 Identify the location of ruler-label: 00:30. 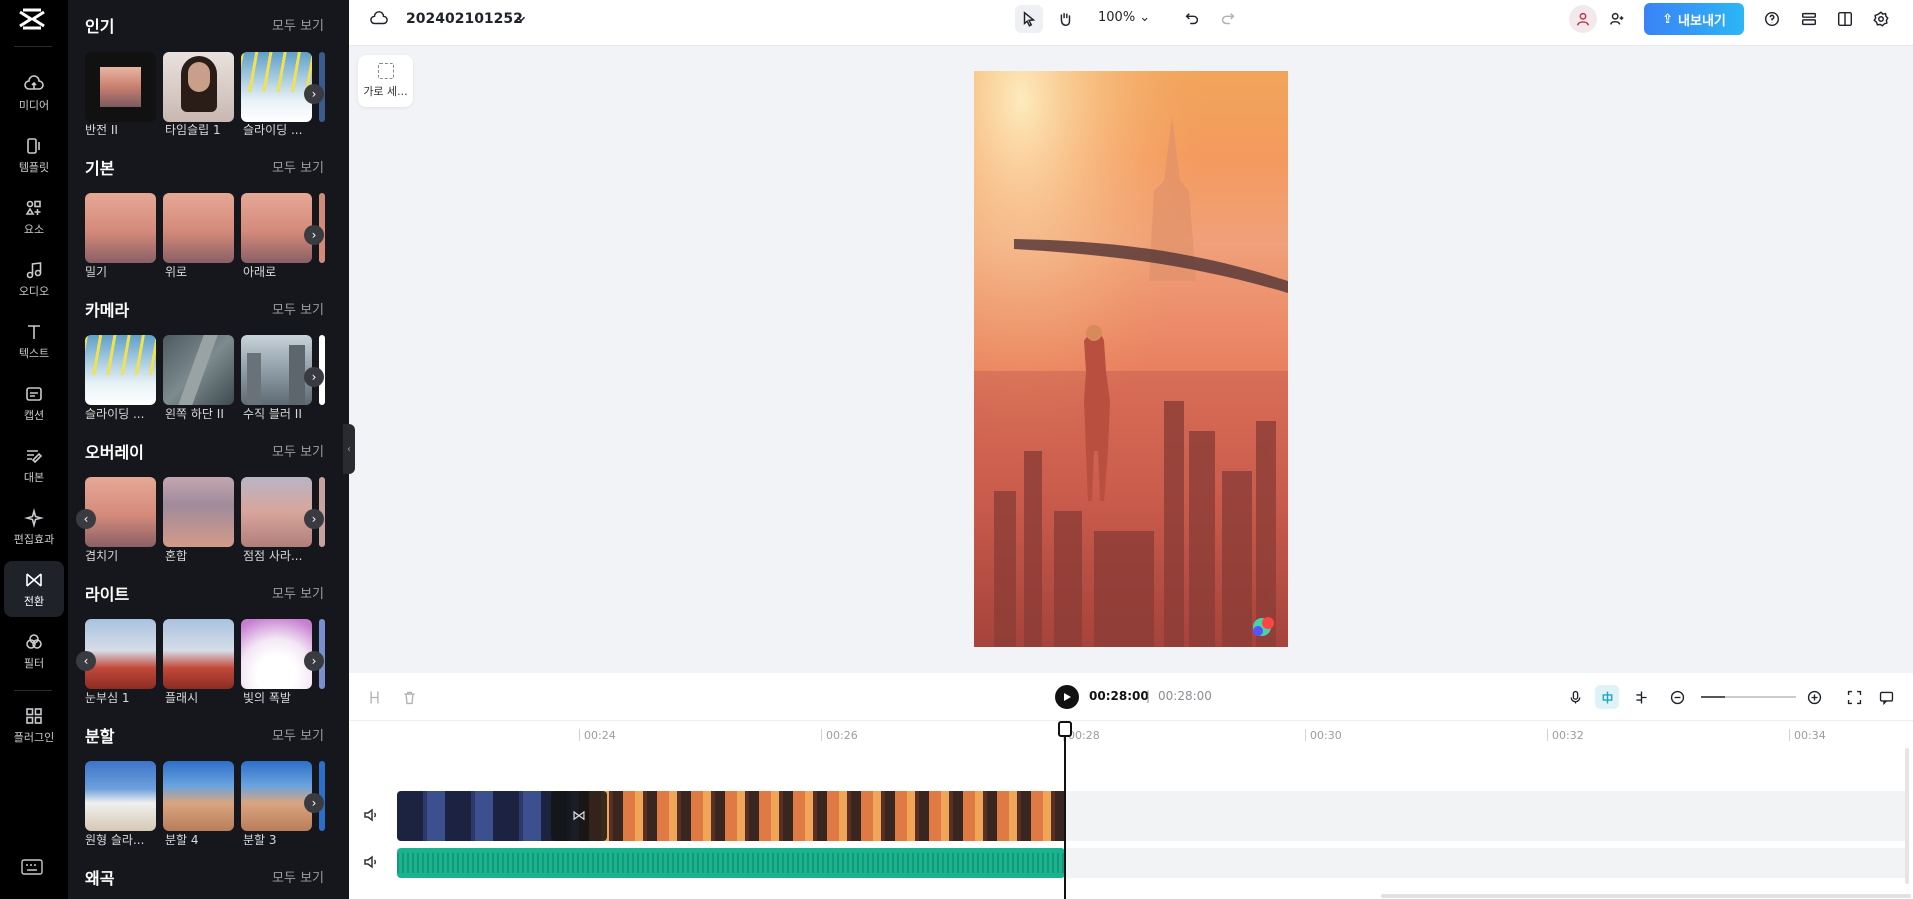
(1326, 735).